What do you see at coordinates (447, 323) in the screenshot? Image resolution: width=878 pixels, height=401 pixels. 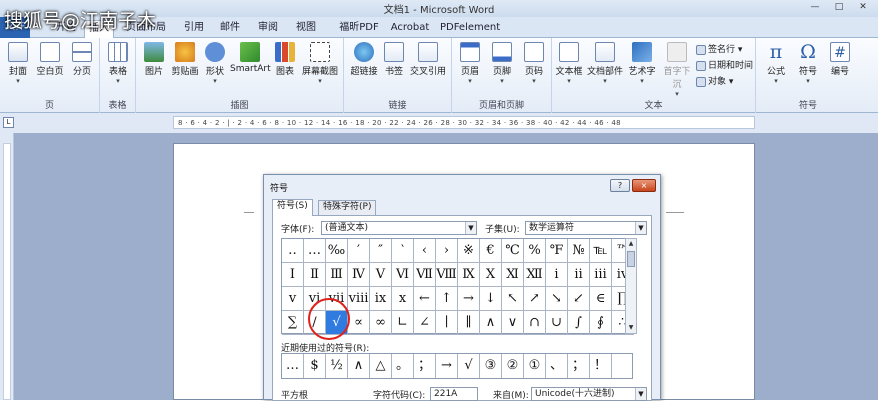 I see `symbol-cell: ∣` at bounding box center [447, 323].